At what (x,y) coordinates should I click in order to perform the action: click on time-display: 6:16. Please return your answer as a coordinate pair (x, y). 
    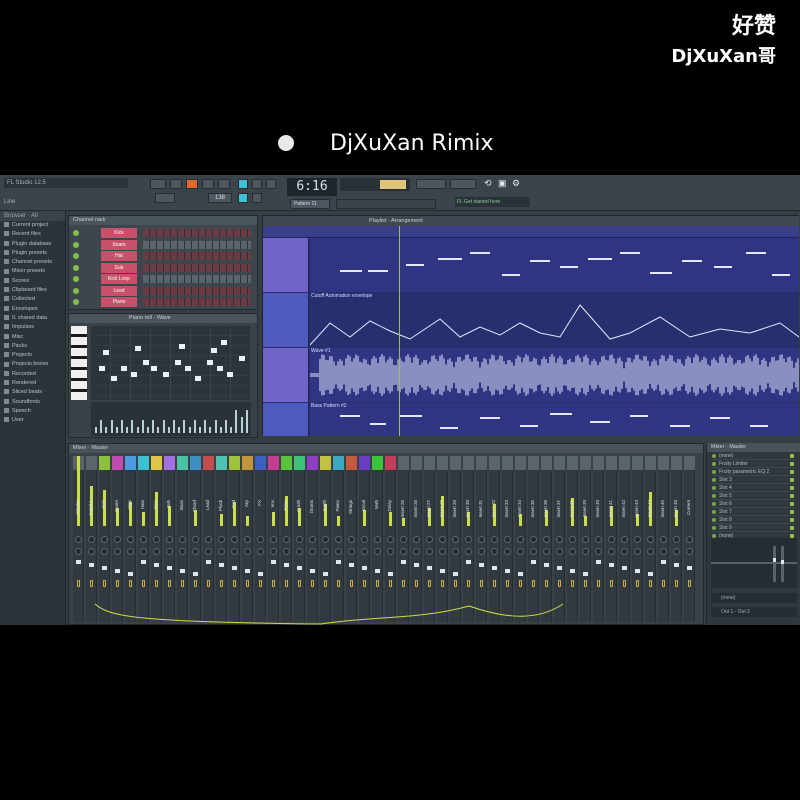
    Looking at the image, I should click on (312, 187).